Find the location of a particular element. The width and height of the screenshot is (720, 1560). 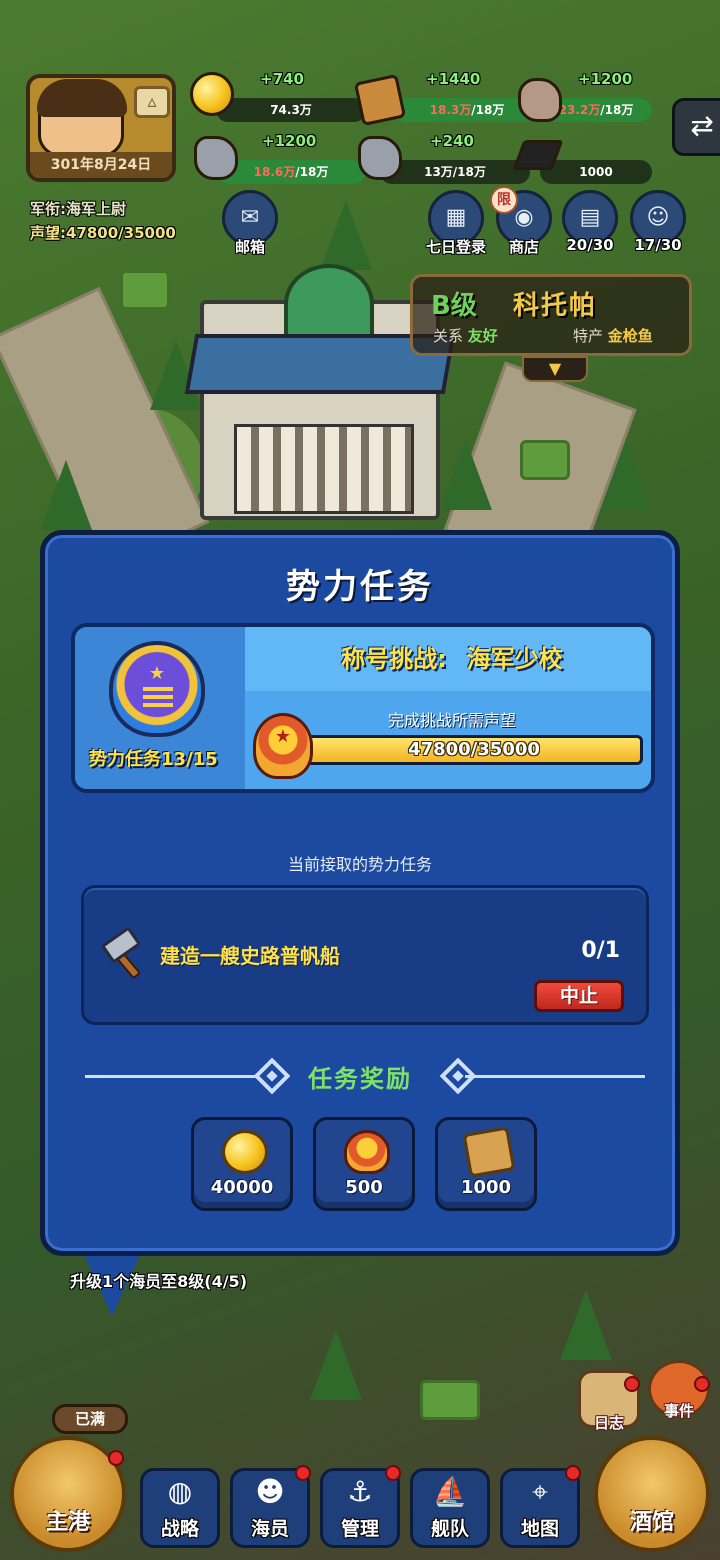

iron-ore-icon is located at coordinates (380, 158).